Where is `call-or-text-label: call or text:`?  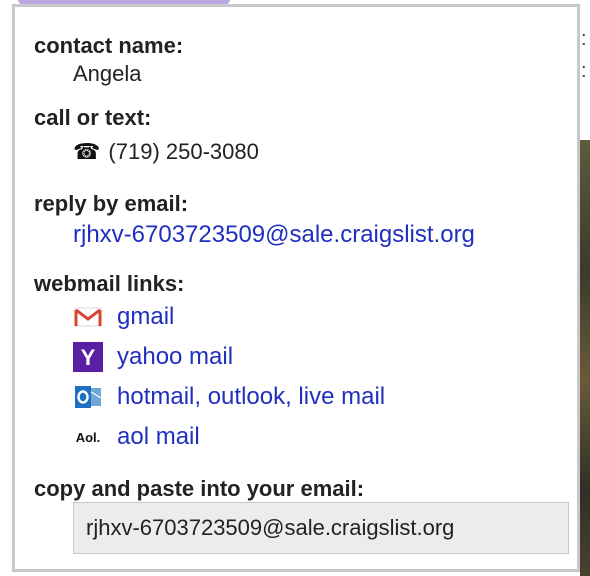 call-or-text-label: call or text: is located at coordinates (93, 117).